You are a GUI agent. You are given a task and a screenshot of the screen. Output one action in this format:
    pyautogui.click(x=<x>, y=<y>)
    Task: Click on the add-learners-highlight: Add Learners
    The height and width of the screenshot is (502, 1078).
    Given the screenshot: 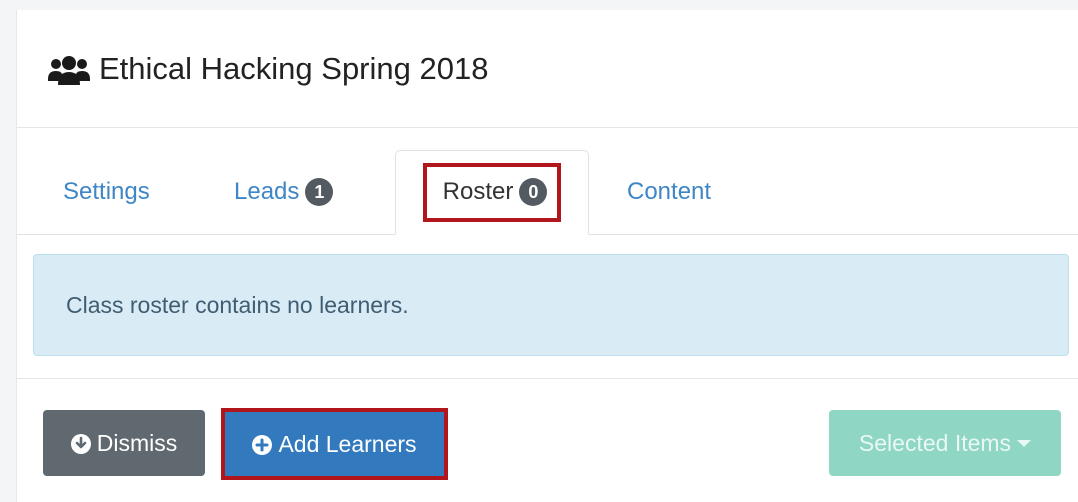 What is the action you would take?
    pyautogui.click(x=334, y=444)
    